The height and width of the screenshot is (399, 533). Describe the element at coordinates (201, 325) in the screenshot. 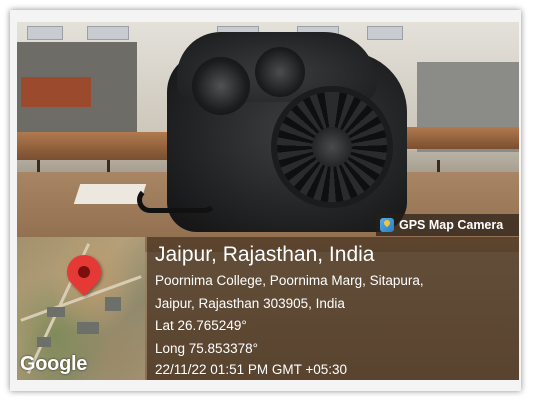

I see `latitude-text: Lat 26.765249°` at that location.